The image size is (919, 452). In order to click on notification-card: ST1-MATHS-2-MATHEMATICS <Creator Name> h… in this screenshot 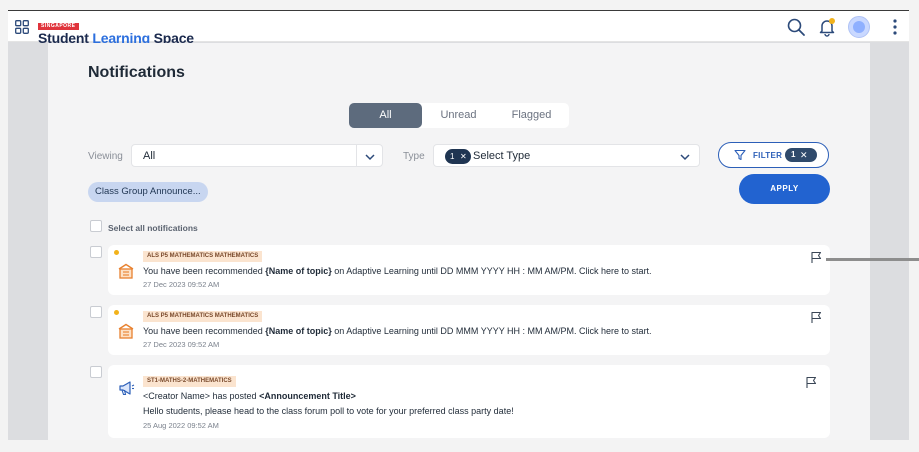, I will do `click(469, 401)`.